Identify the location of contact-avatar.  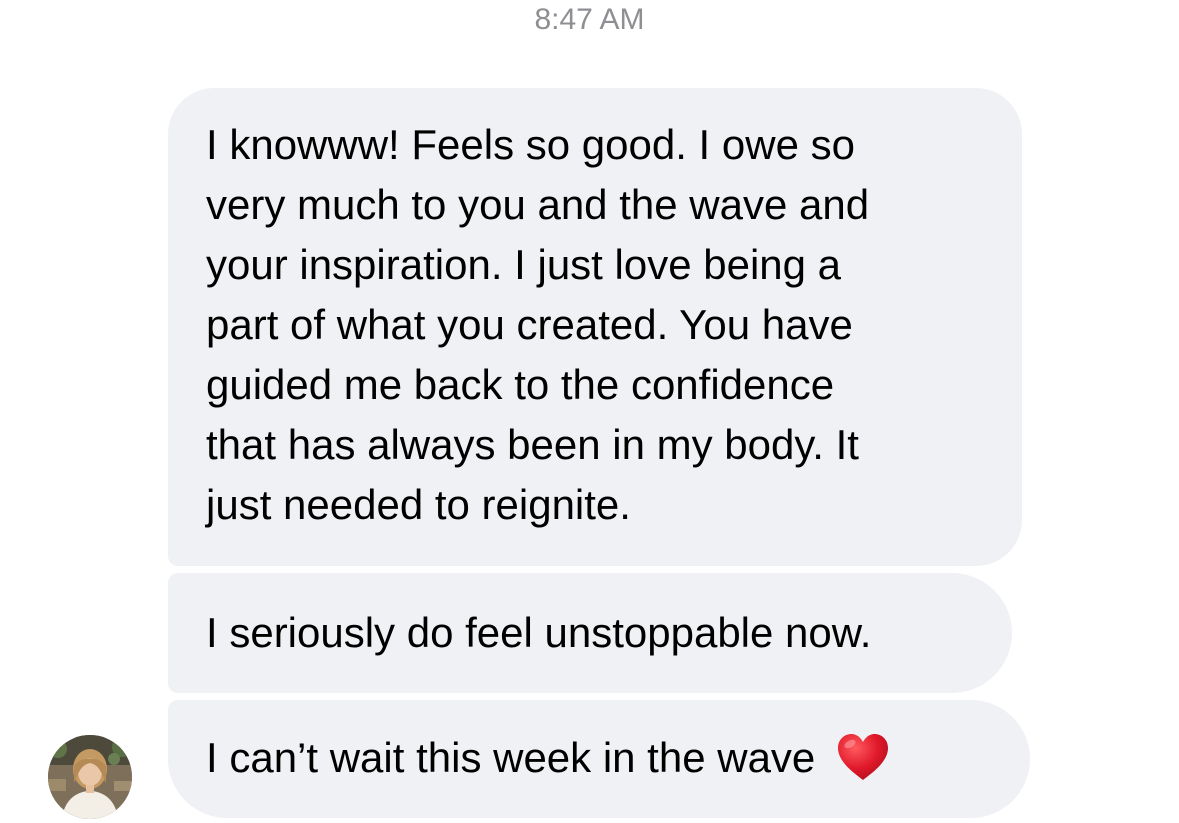
(90, 777).